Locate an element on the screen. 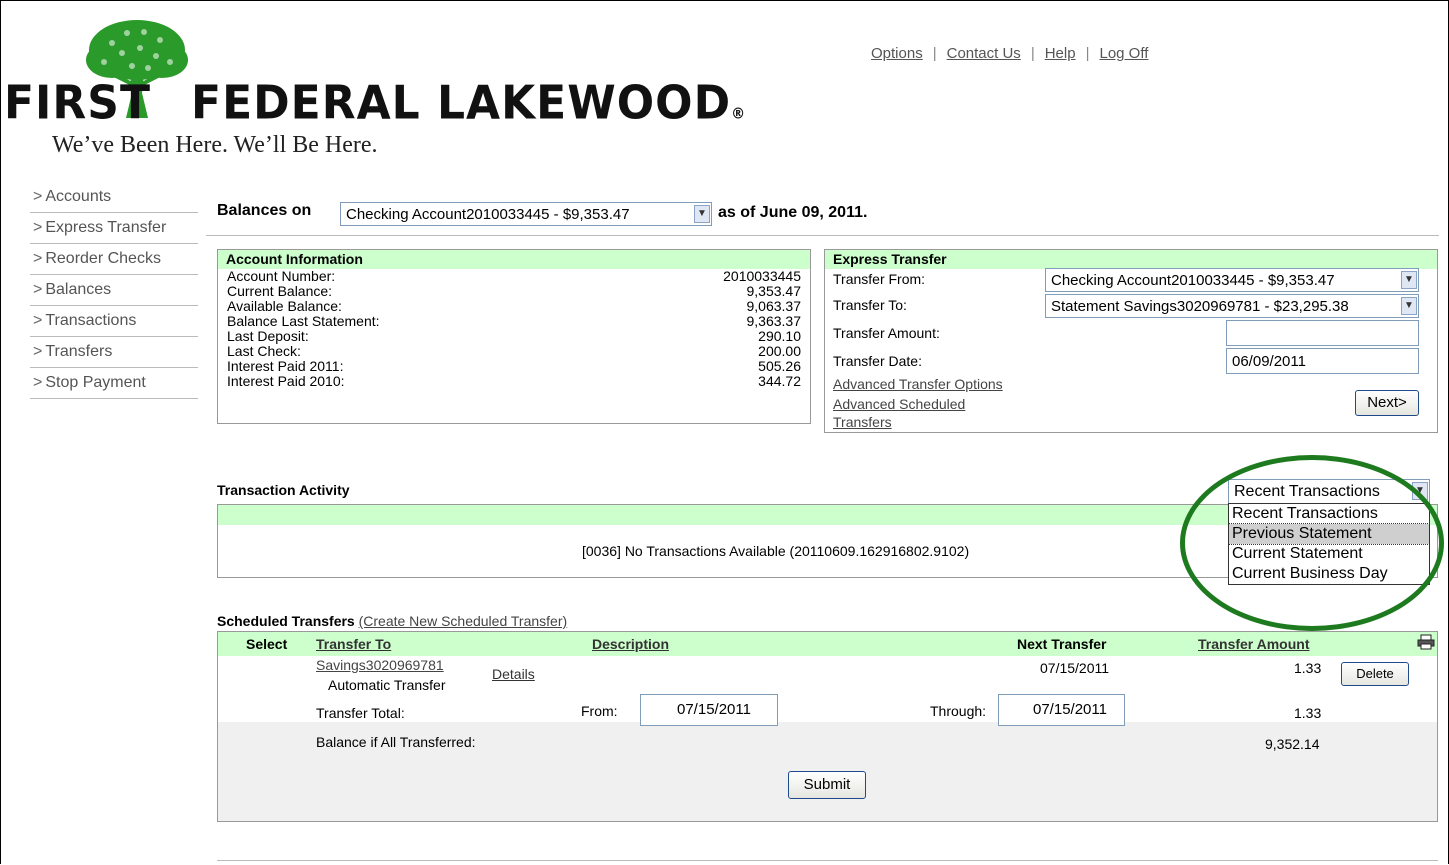 This screenshot has height=865, width=1449. divider is located at coordinates (822, 235).